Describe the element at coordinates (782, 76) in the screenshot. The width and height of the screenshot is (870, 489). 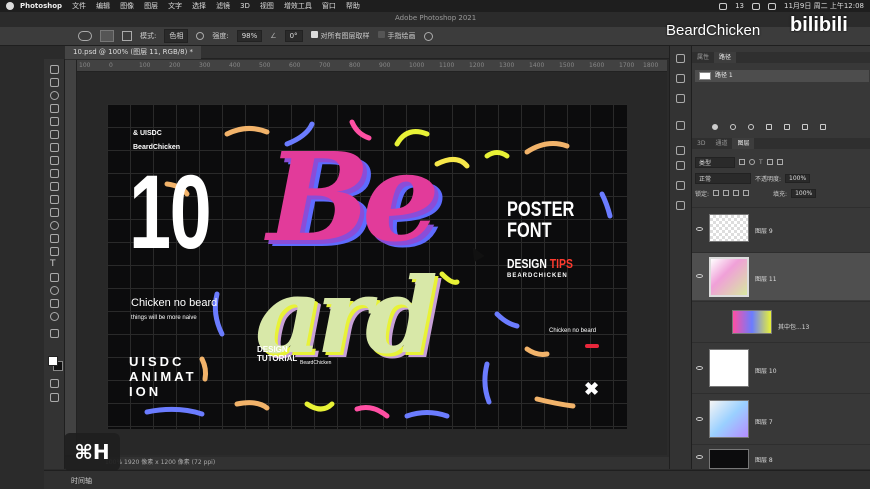
I see `path-row: 路径 1` at that location.